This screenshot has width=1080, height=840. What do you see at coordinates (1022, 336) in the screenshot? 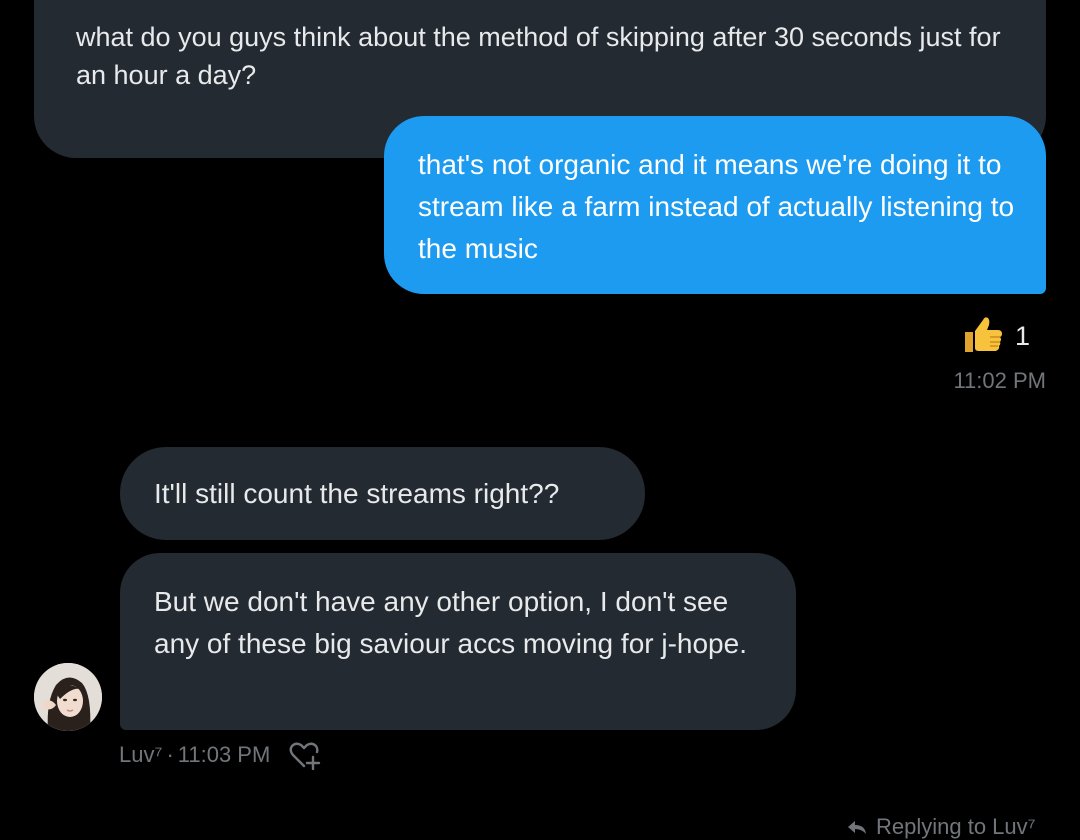
I see `reaction-count: 1` at bounding box center [1022, 336].